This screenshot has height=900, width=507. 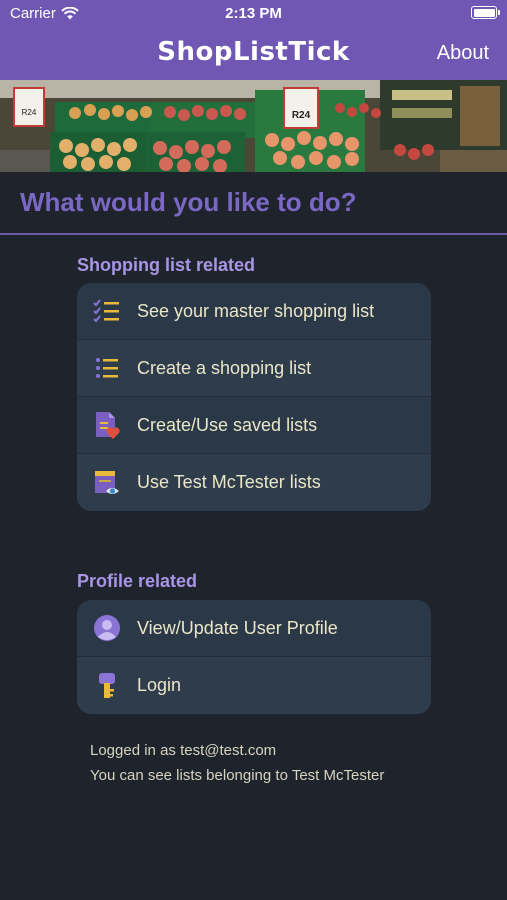 What do you see at coordinates (227, 424) in the screenshot?
I see `saved-lists-label: Create/Use saved lists` at bounding box center [227, 424].